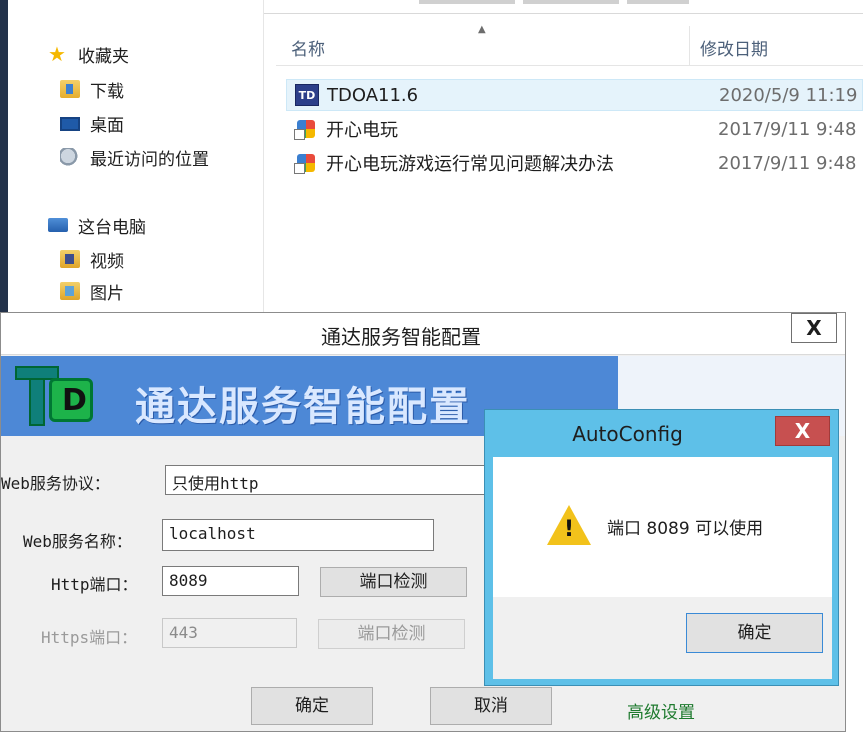  Describe the element at coordinates (89, 637) in the screenshot. I see `https-port-label: Https端口：` at that location.